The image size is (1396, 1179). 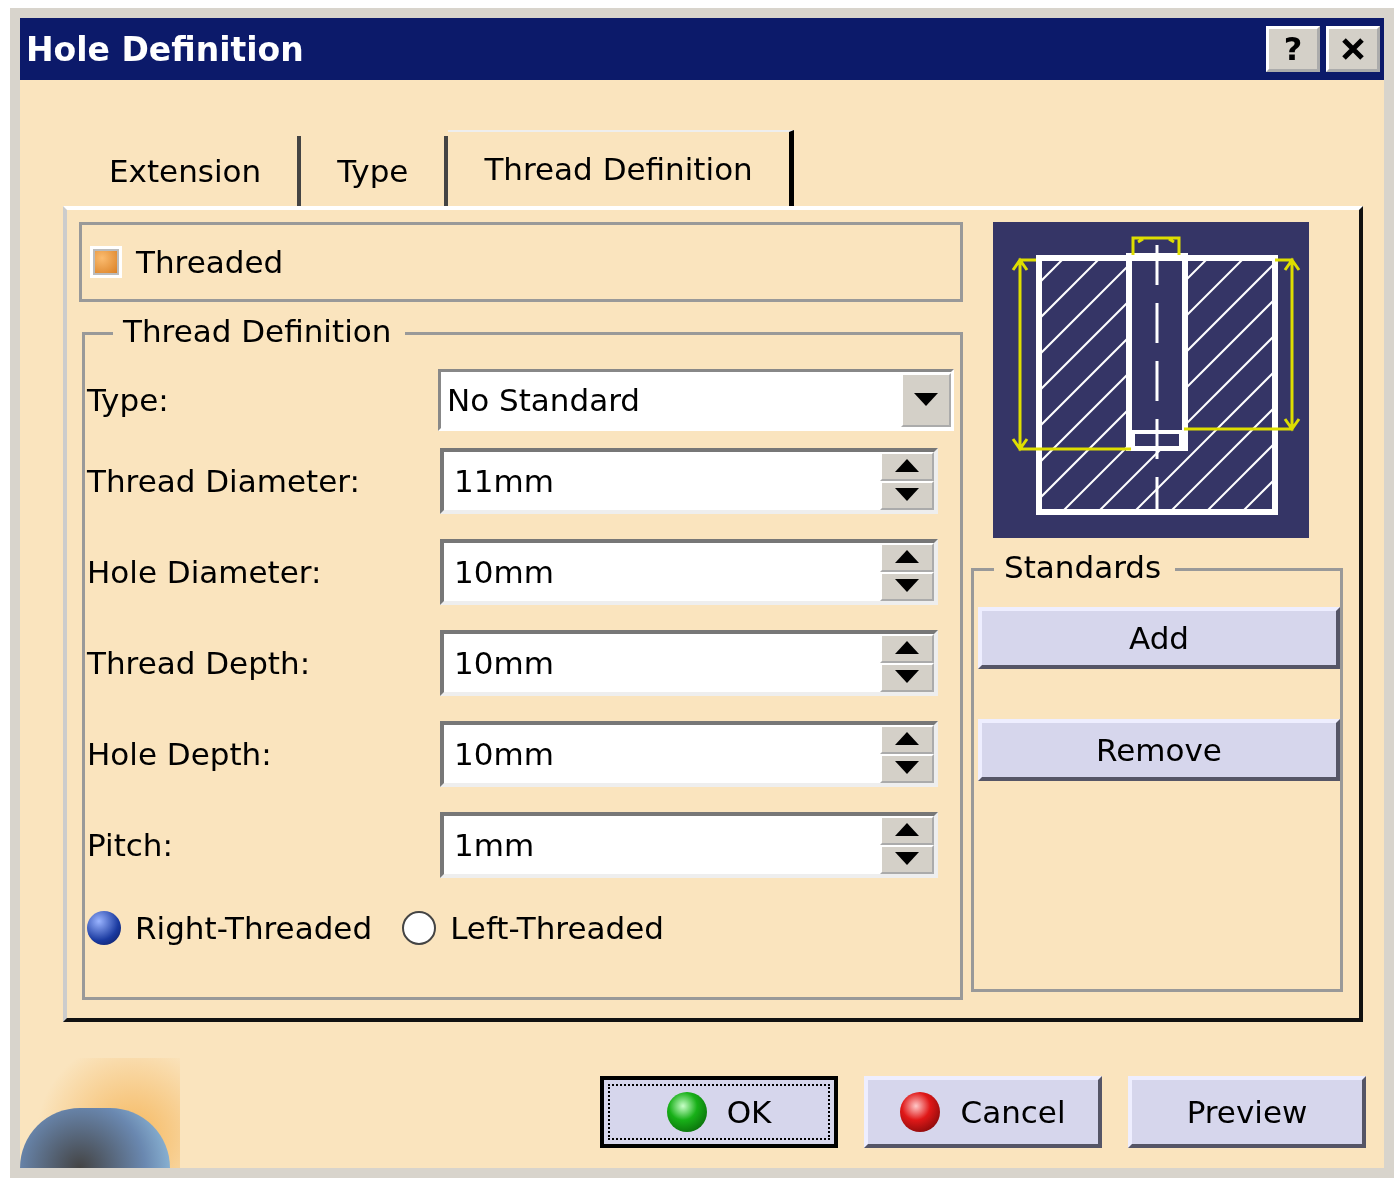 I want to click on close-button, so click(x=1353, y=49).